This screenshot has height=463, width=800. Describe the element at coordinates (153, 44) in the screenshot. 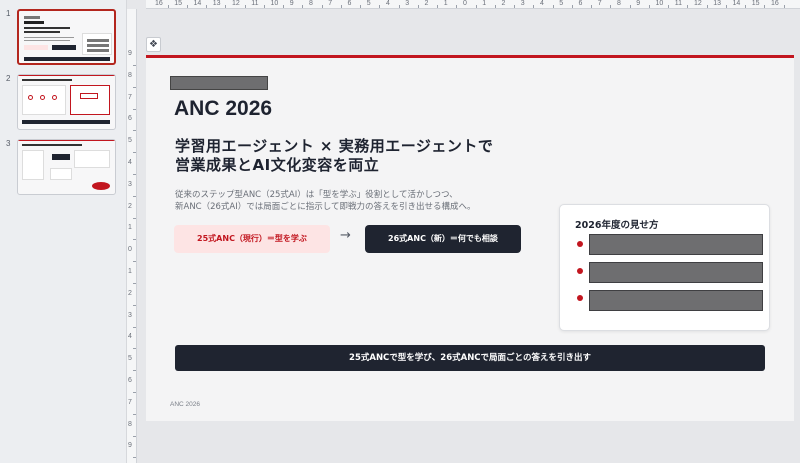

I see `layout-icon: ❖` at that location.